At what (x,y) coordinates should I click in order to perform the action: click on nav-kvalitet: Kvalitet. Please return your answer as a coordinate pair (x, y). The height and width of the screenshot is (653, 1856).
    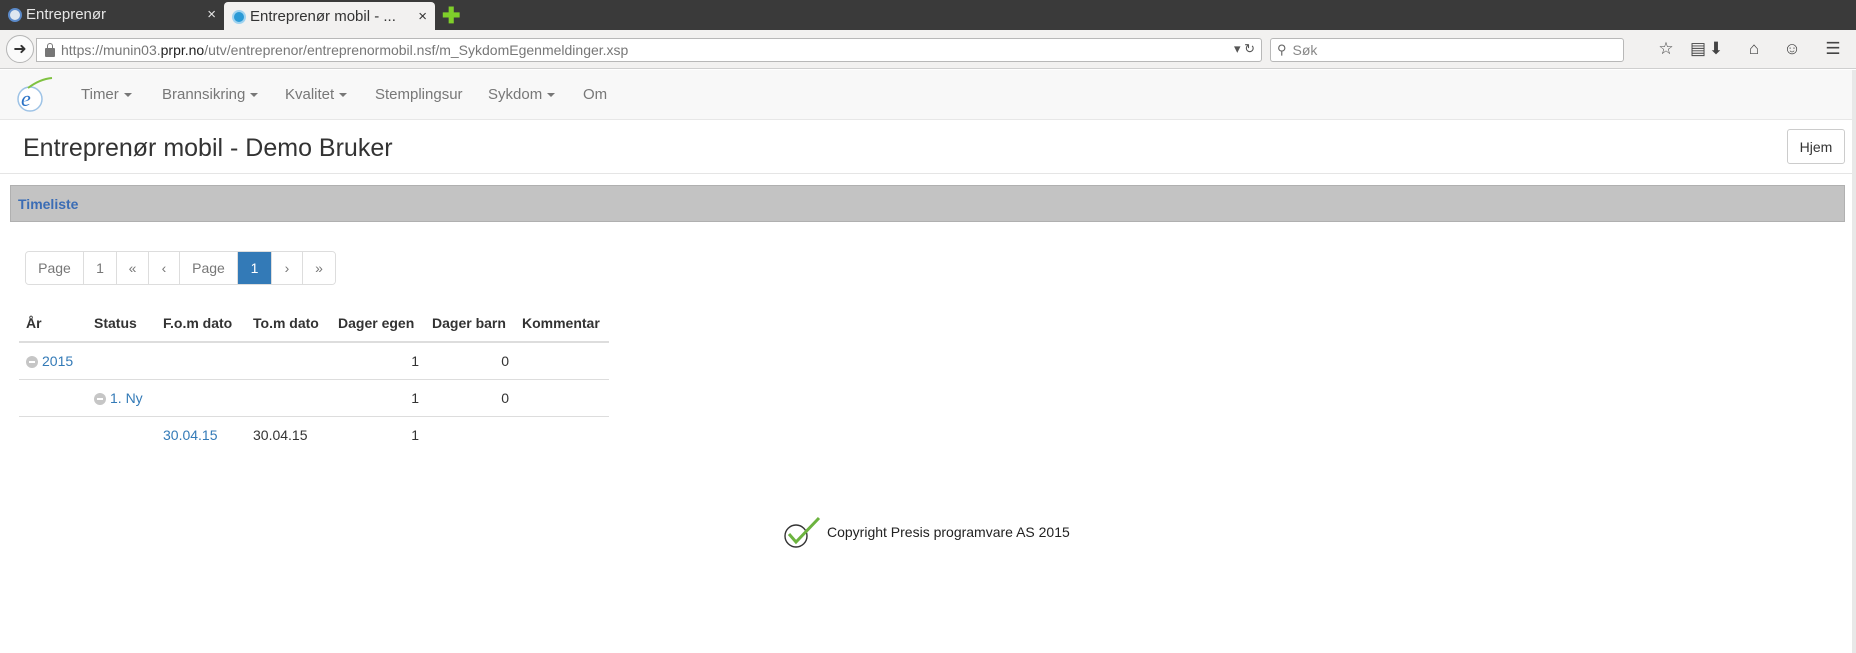
    Looking at the image, I should click on (316, 94).